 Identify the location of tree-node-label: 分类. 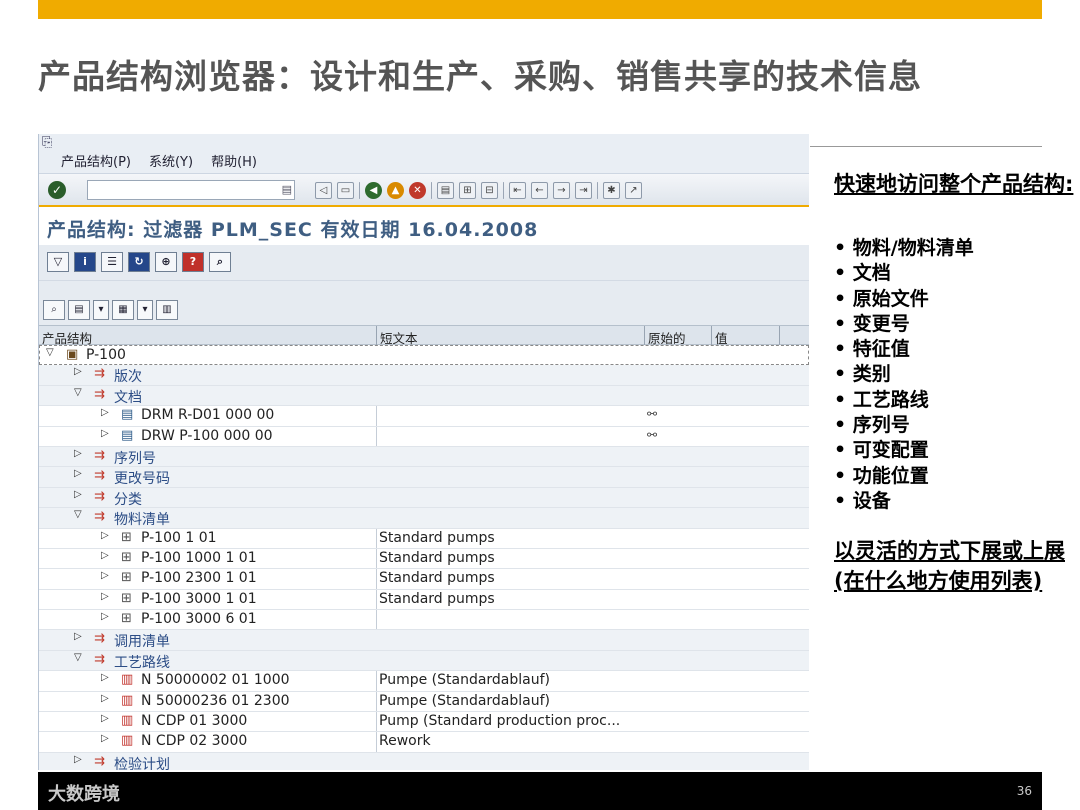
(128, 499).